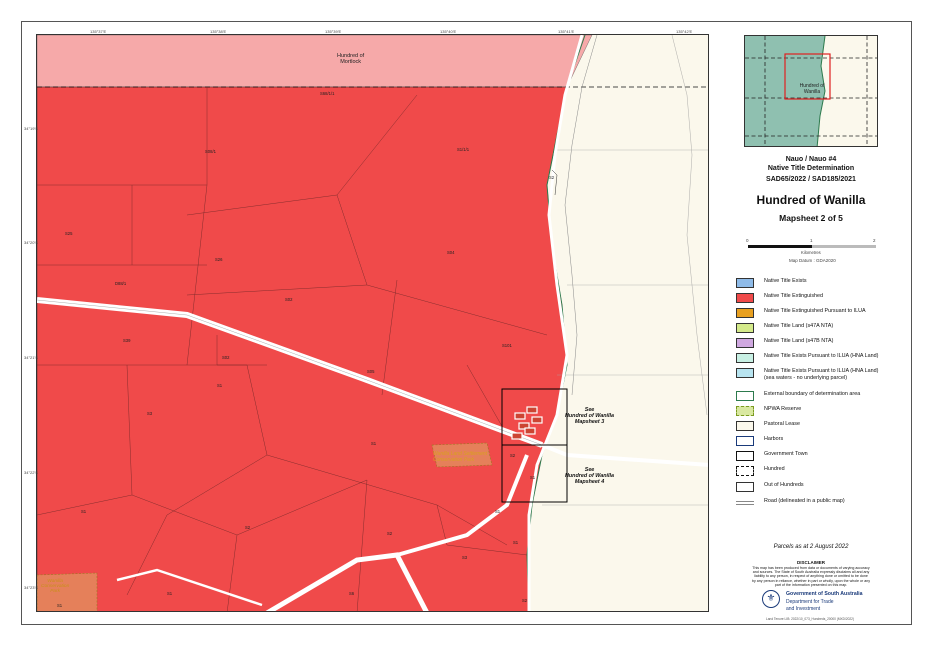 This screenshot has width=932, height=646. I want to click on scale-tick: 2, so click(874, 240).